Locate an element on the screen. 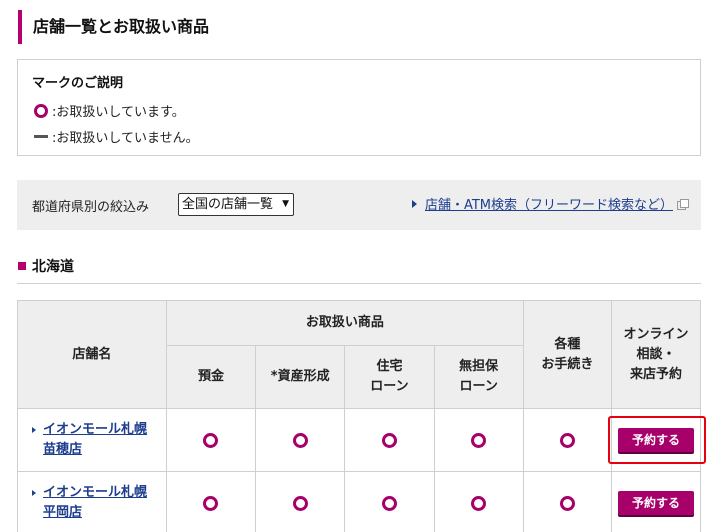  header-procedures: 各種 お手続き is located at coordinates (567, 354).